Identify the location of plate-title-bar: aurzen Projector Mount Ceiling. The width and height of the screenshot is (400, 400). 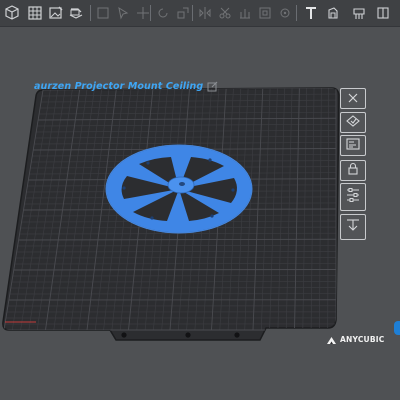
(126, 86).